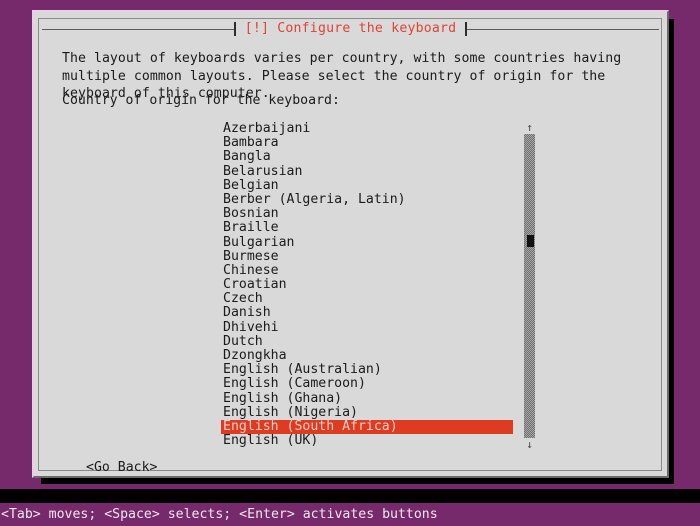  Describe the element at coordinates (367, 412) in the screenshot. I see `list-item: English (Nigeria)` at that location.